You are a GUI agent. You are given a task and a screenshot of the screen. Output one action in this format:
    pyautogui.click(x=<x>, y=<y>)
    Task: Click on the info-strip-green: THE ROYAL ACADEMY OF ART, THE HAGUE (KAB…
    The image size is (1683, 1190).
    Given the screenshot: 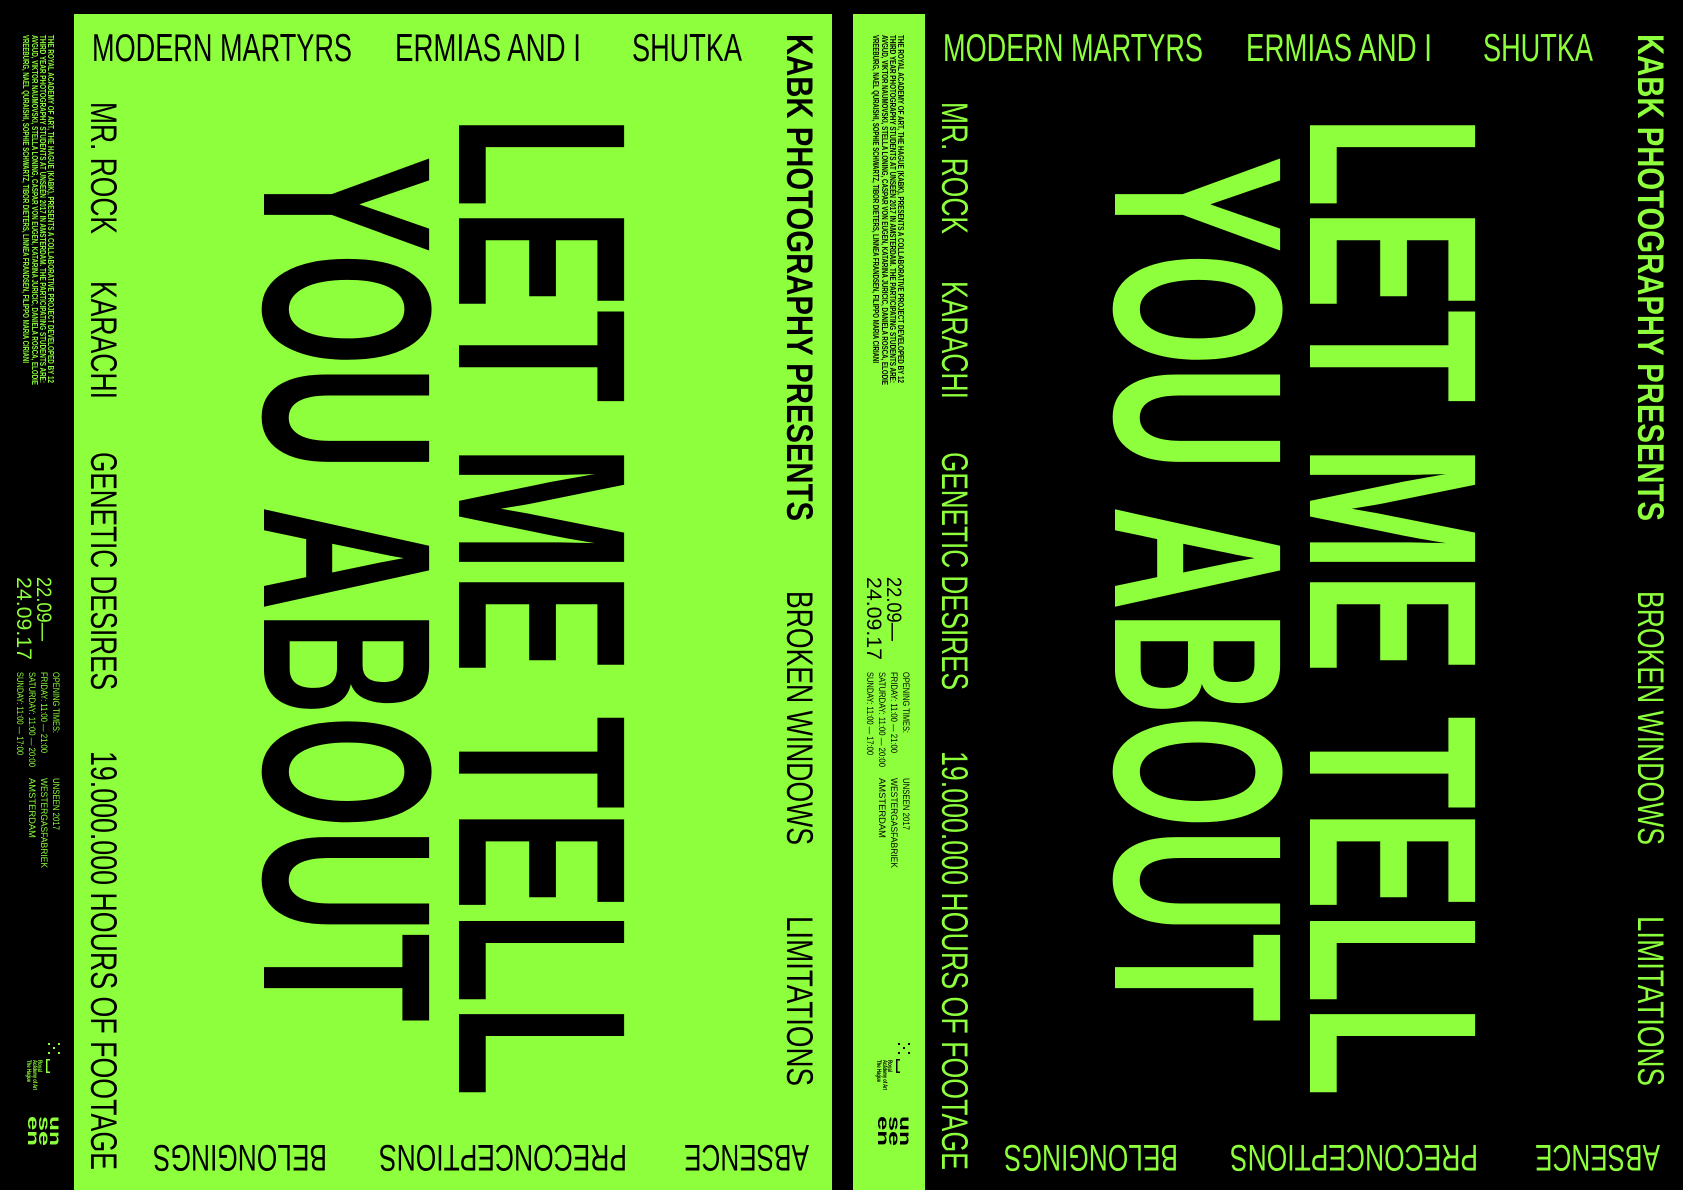 What is the action you would take?
    pyautogui.click(x=889, y=602)
    